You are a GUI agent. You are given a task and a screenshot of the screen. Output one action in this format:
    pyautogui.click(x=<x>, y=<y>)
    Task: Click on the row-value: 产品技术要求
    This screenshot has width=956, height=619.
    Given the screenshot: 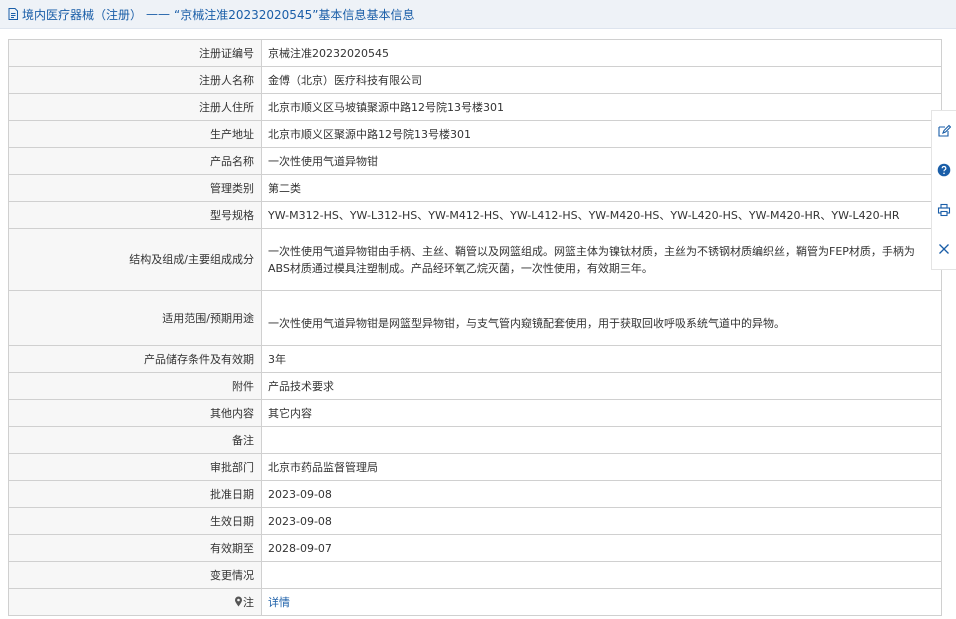 What is the action you would take?
    pyautogui.click(x=601, y=386)
    